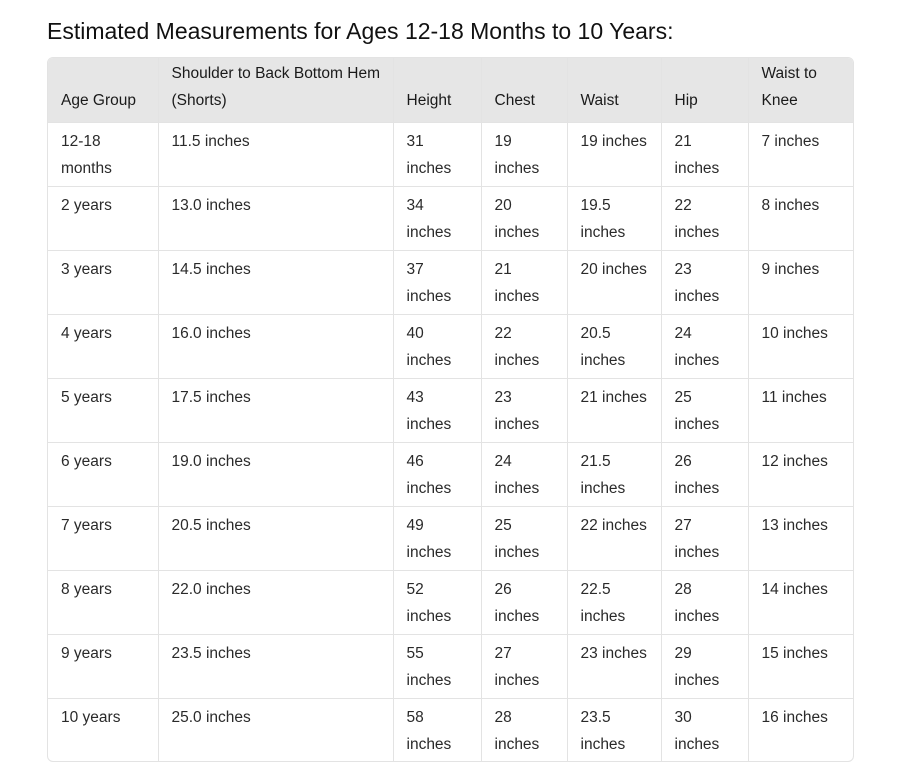  Describe the element at coordinates (613, 345) in the screenshot. I see `waist-cell: 20.5 inches` at that location.